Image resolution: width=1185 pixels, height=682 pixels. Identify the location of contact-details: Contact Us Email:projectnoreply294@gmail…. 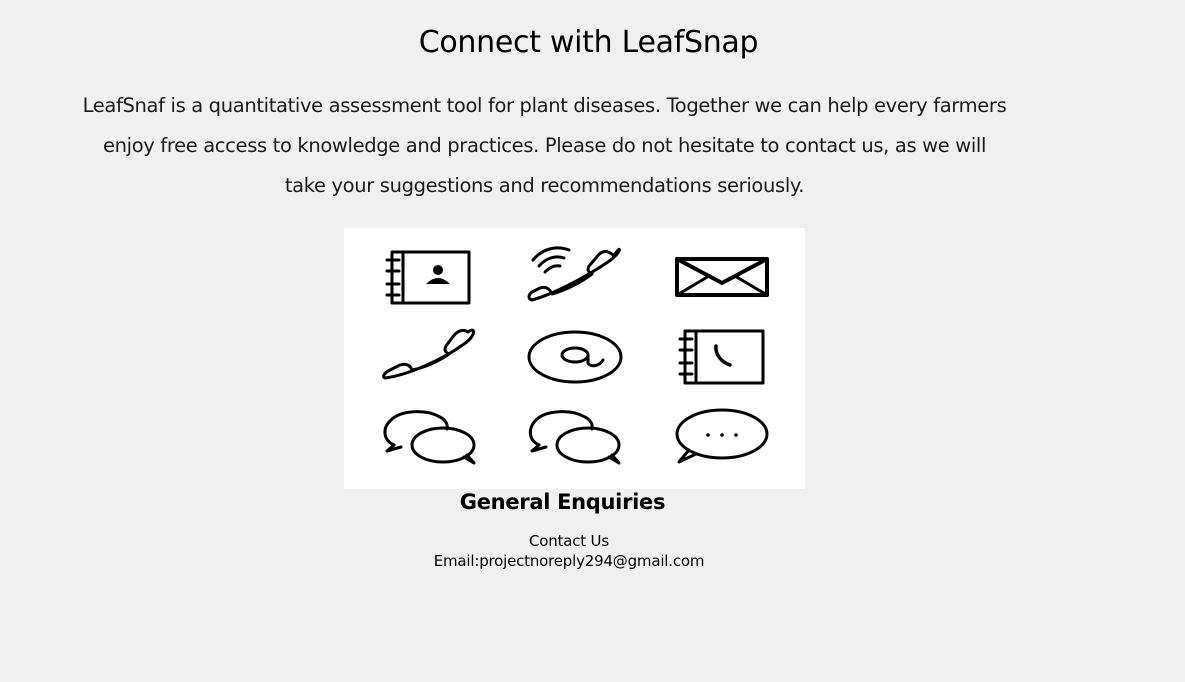
(569, 551).